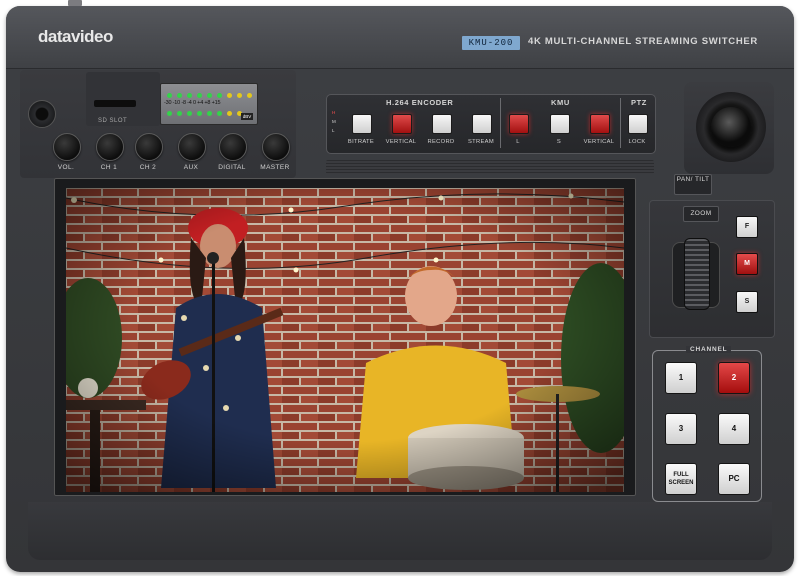 The height and width of the screenshot is (576, 800). I want to click on channel-2-button: 2, so click(734, 378).